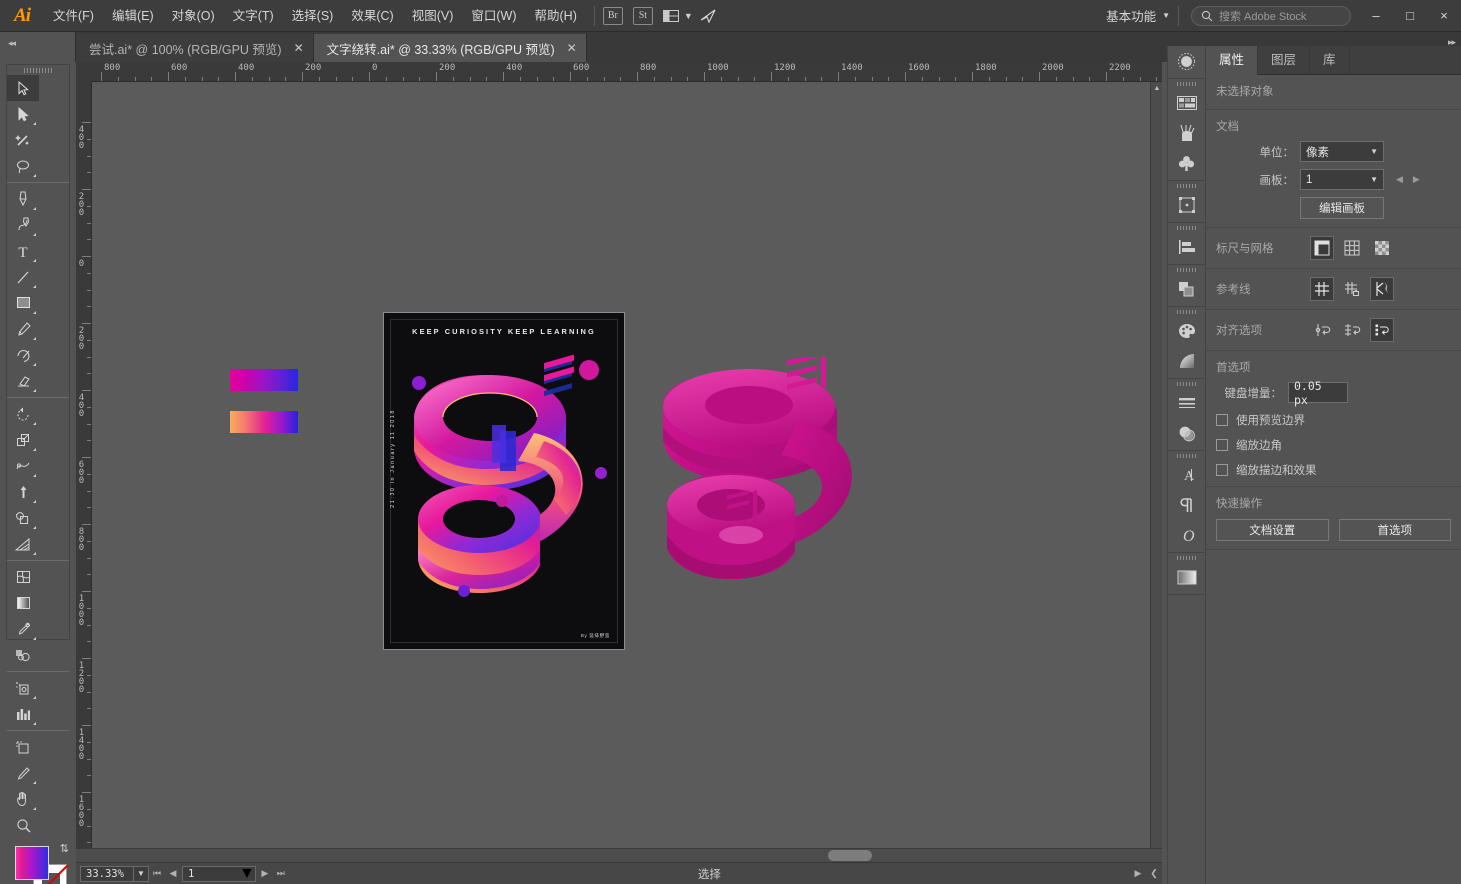 Image resolution: width=1461 pixels, height=884 pixels. Describe the element at coordinates (195, 48) in the screenshot. I see `document-tab-0: 尝试.ai* @ 100% (RGB/GPU 预览) ✕` at that location.